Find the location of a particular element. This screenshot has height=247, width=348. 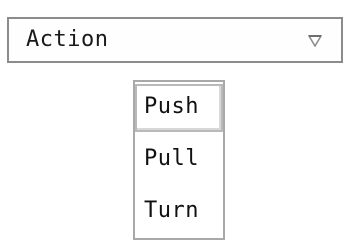

combobox-value: Action is located at coordinates (67, 39).